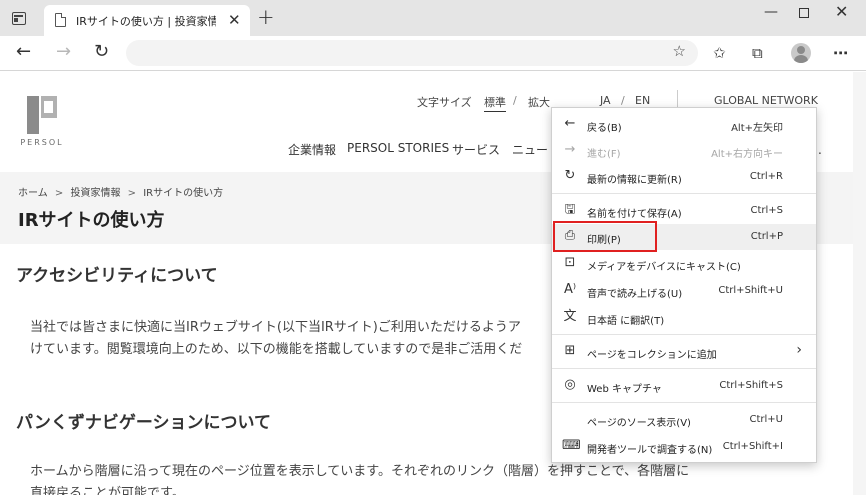 Image resolution: width=866 pixels, height=495 pixels. Describe the element at coordinates (719, 53) in the screenshot. I see `favorites-icon: ✩` at that location.